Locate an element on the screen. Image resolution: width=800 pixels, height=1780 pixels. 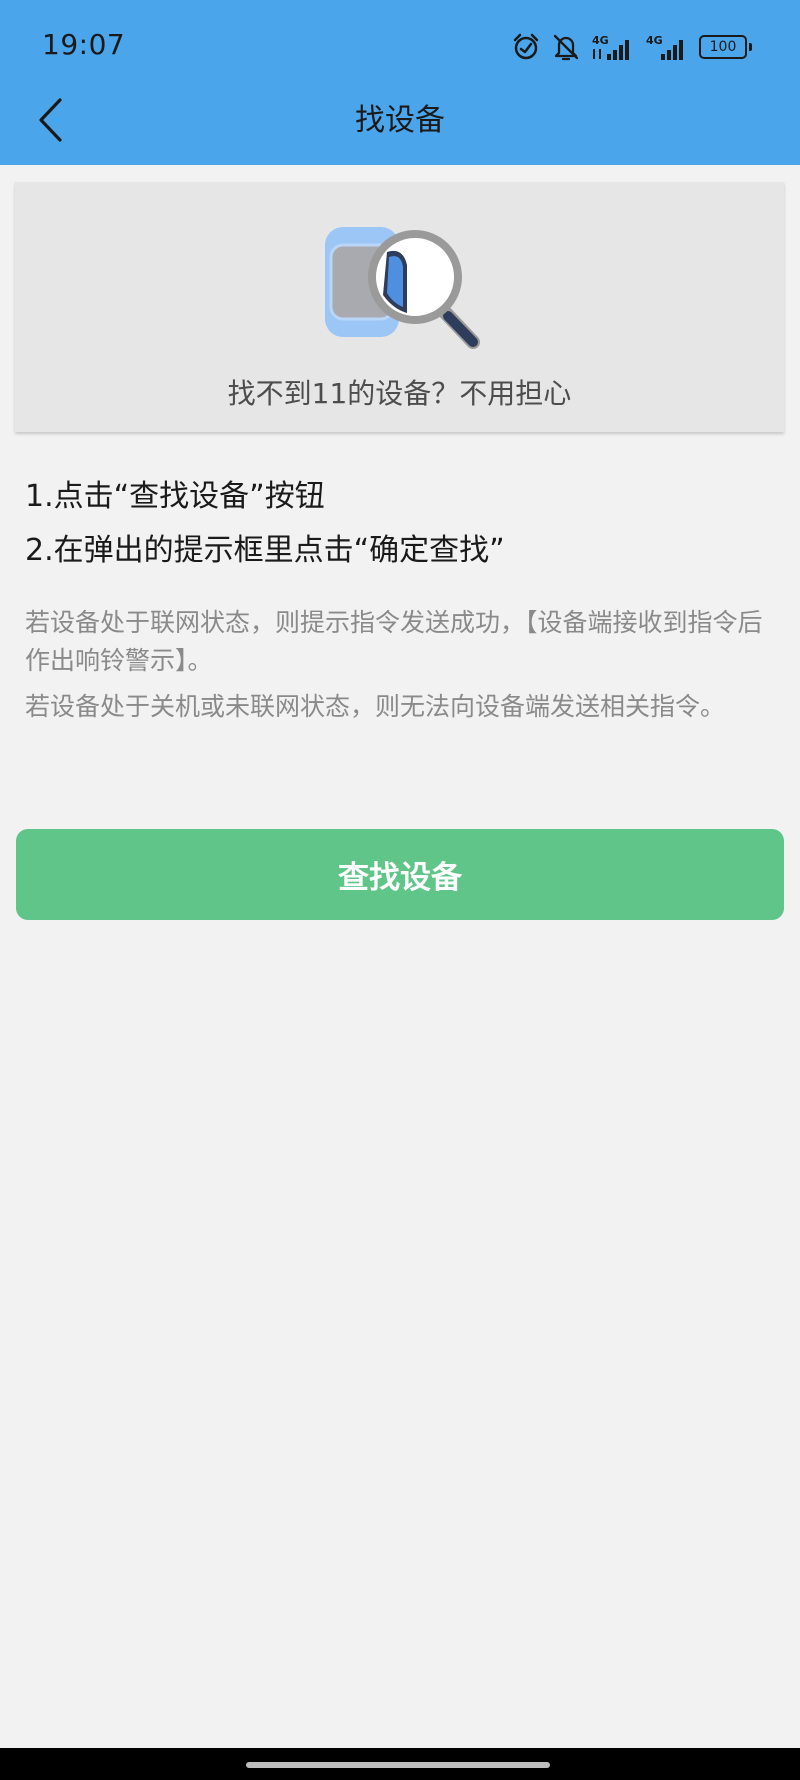
signal1-label: 4G is located at coordinates (600, 40).